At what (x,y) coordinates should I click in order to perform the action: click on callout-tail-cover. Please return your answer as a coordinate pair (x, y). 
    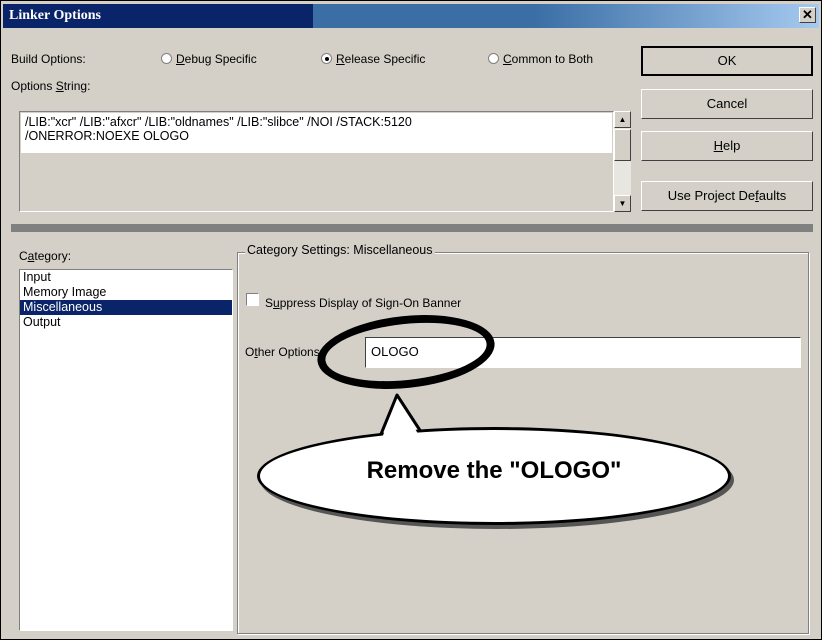
    Looking at the image, I should click on (401, 418).